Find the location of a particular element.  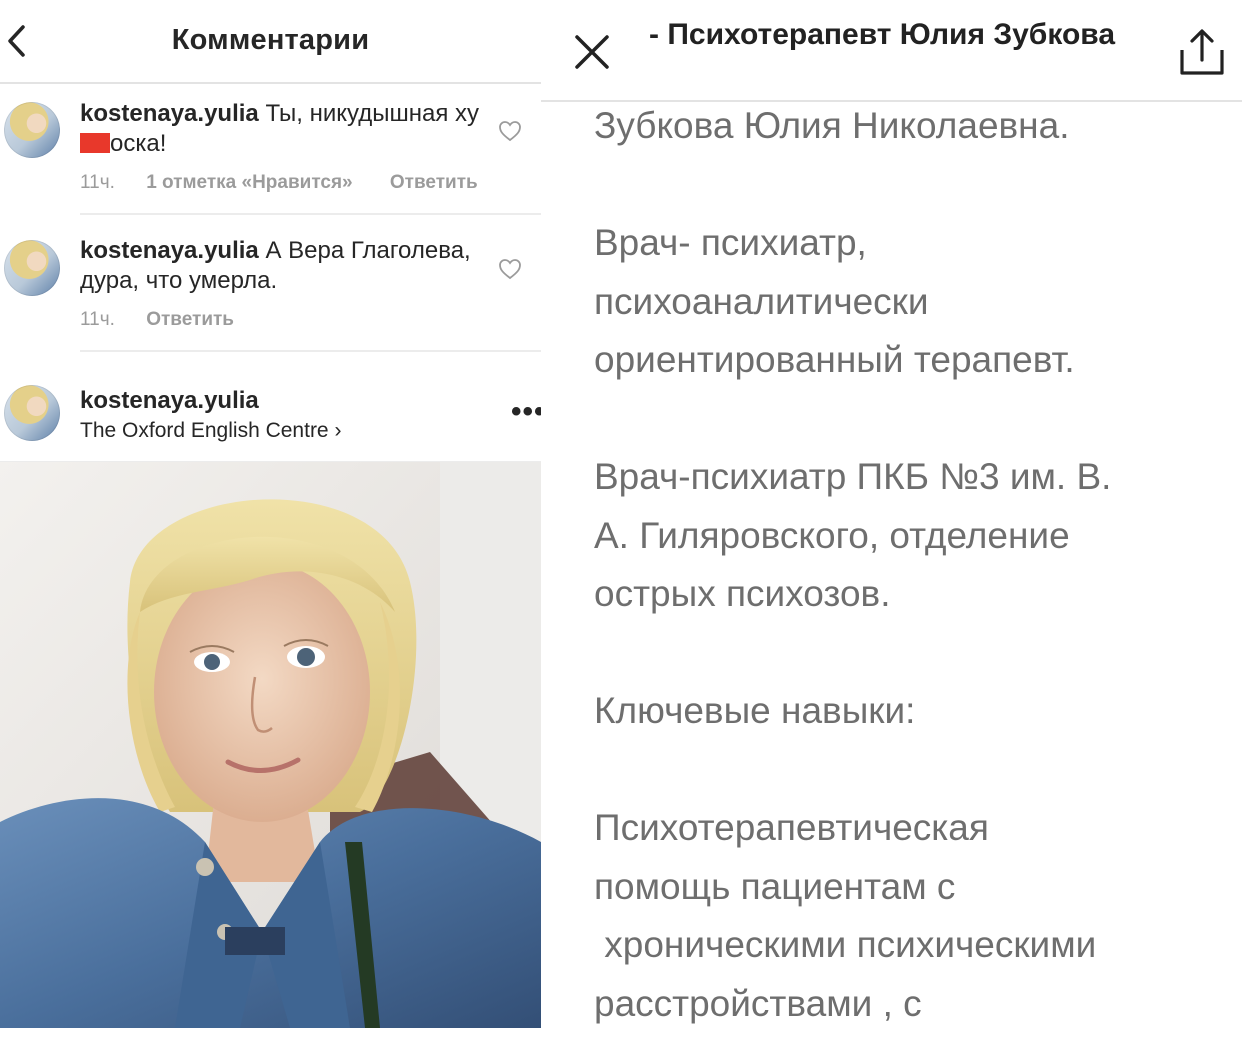

comment-text: kostenaya.yulia Ты, никудышная хуоска! is located at coordinates (280, 128).